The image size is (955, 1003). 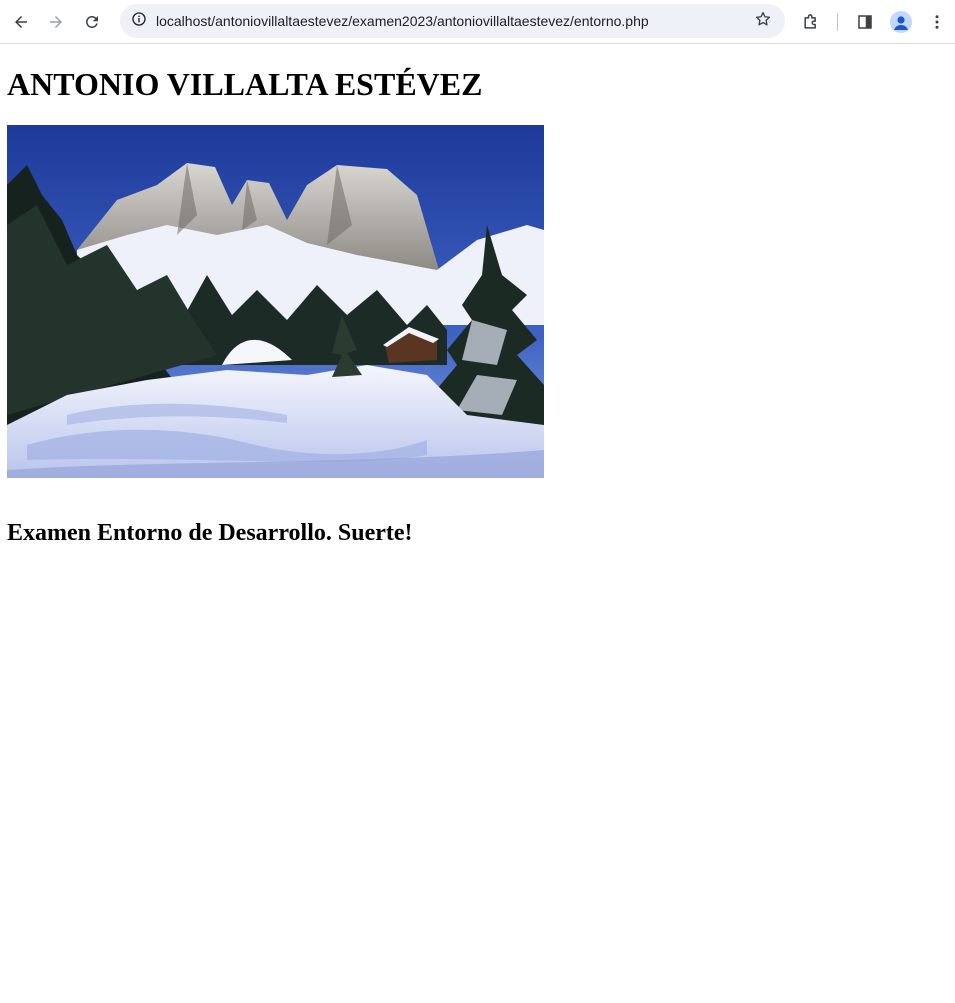 I want to click on side-panel-icon, so click(x=865, y=22).